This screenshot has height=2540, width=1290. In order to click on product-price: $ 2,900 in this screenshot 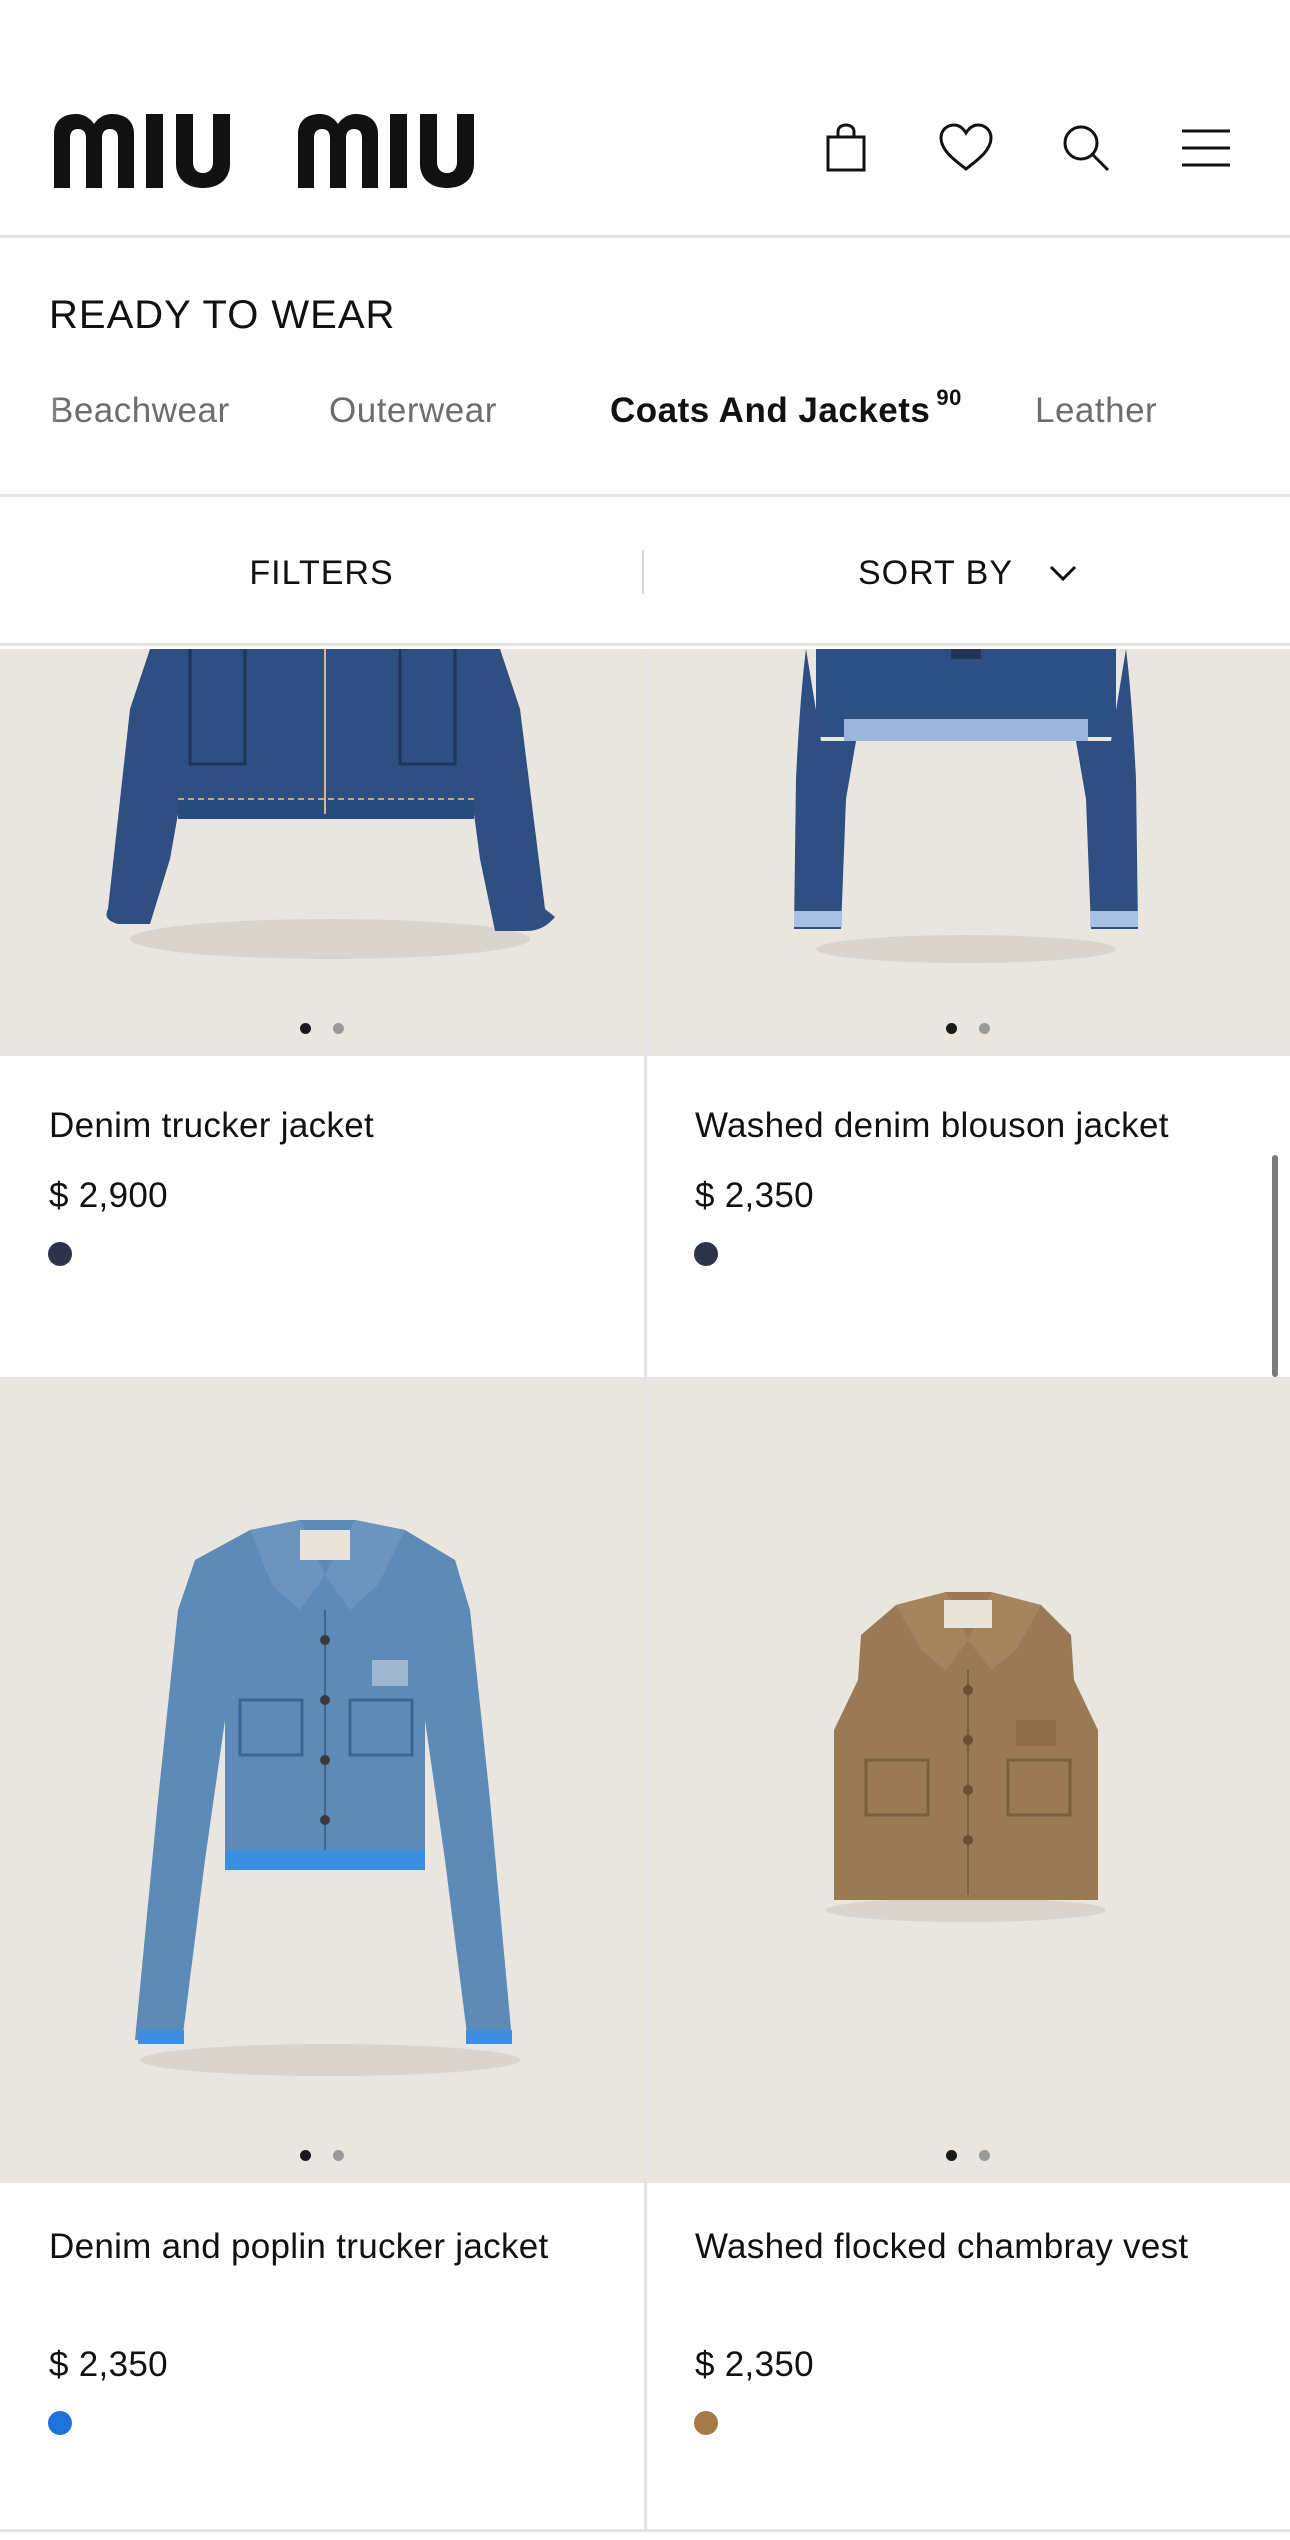, I will do `click(108, 1195)`.